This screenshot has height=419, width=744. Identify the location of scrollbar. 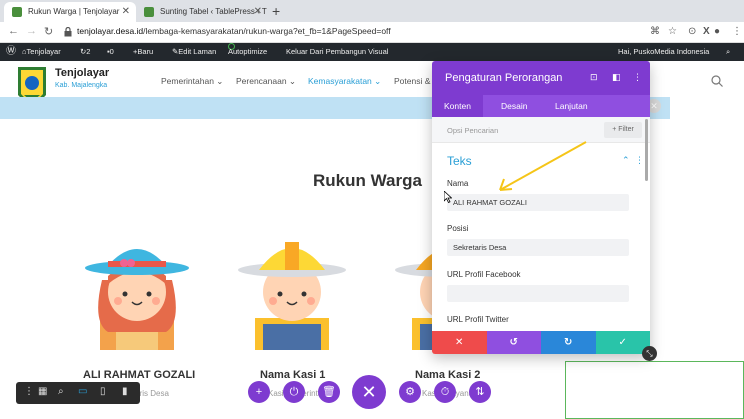
(646, 150).